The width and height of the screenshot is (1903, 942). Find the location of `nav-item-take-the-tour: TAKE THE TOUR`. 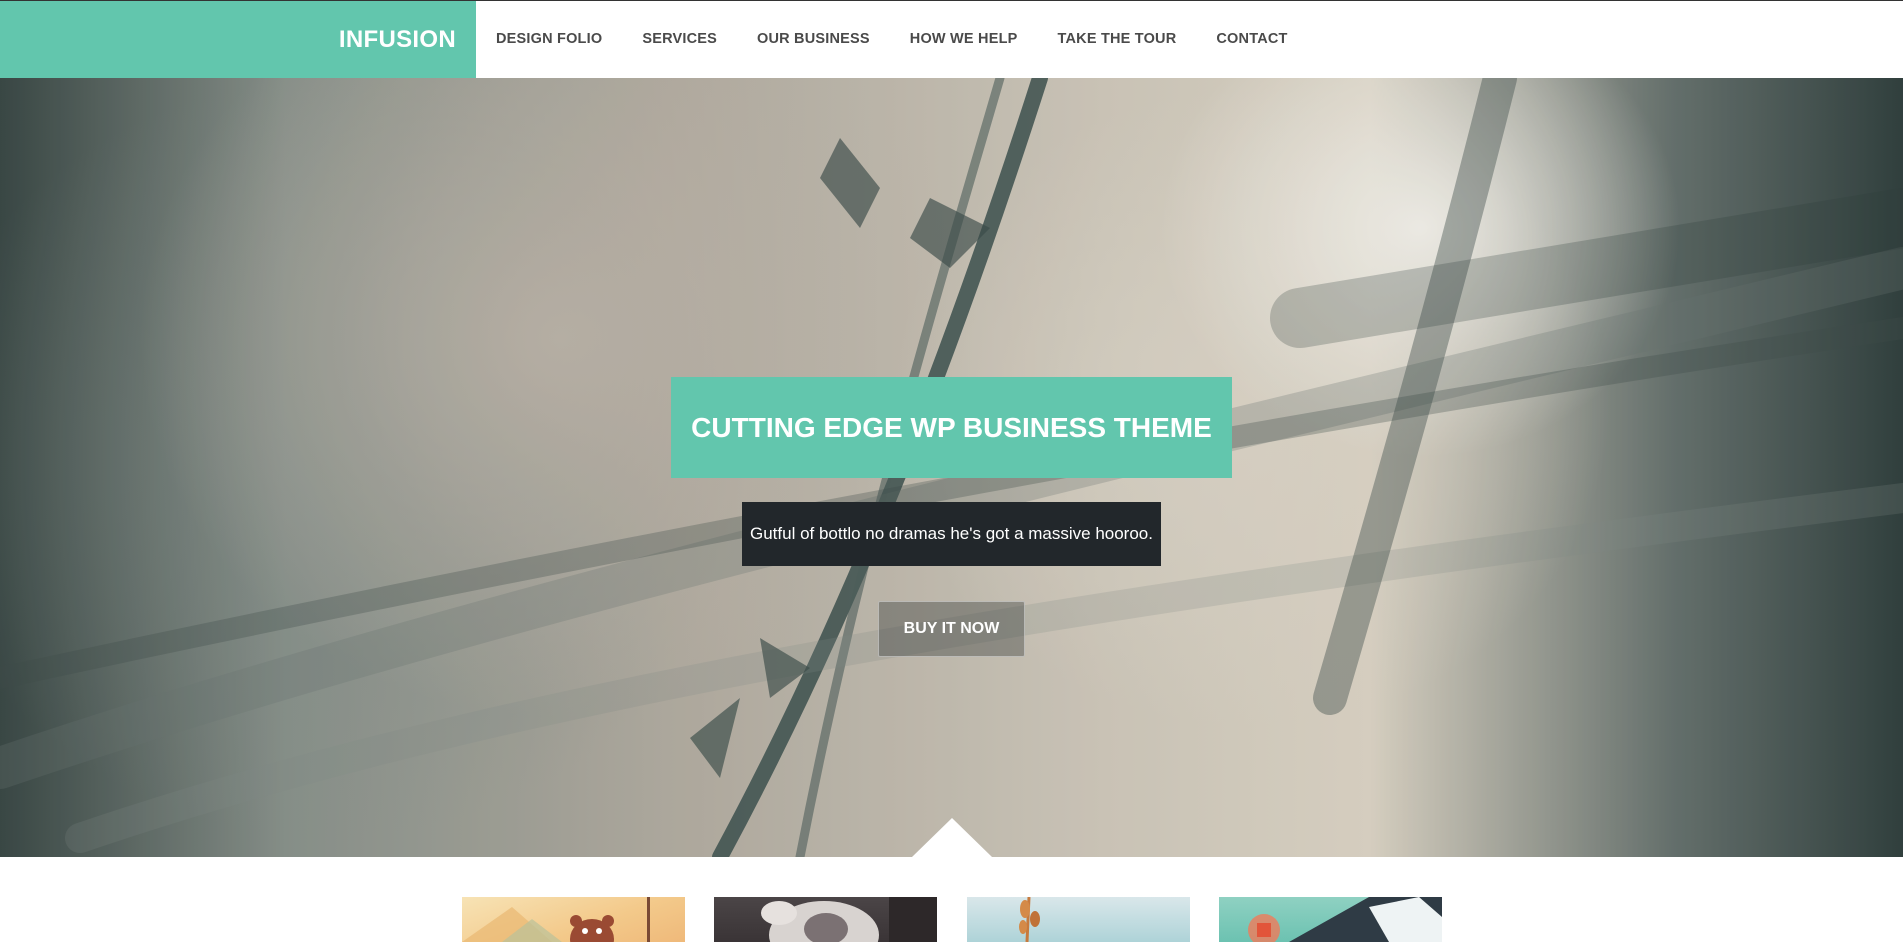

nav-item-take-the-tour: TAKE THE TOUR is located at coordinates (1117, 39).